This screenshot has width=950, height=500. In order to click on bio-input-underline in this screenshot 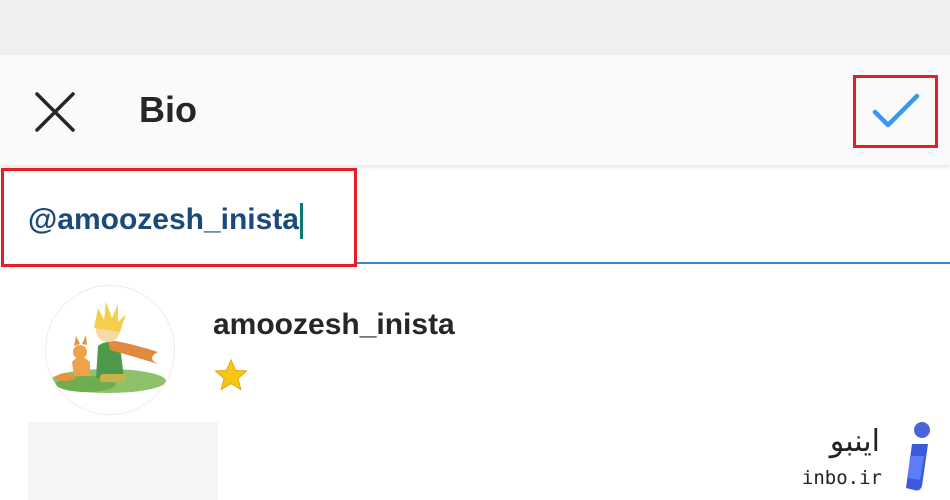, I will do `click(653, 263)`.